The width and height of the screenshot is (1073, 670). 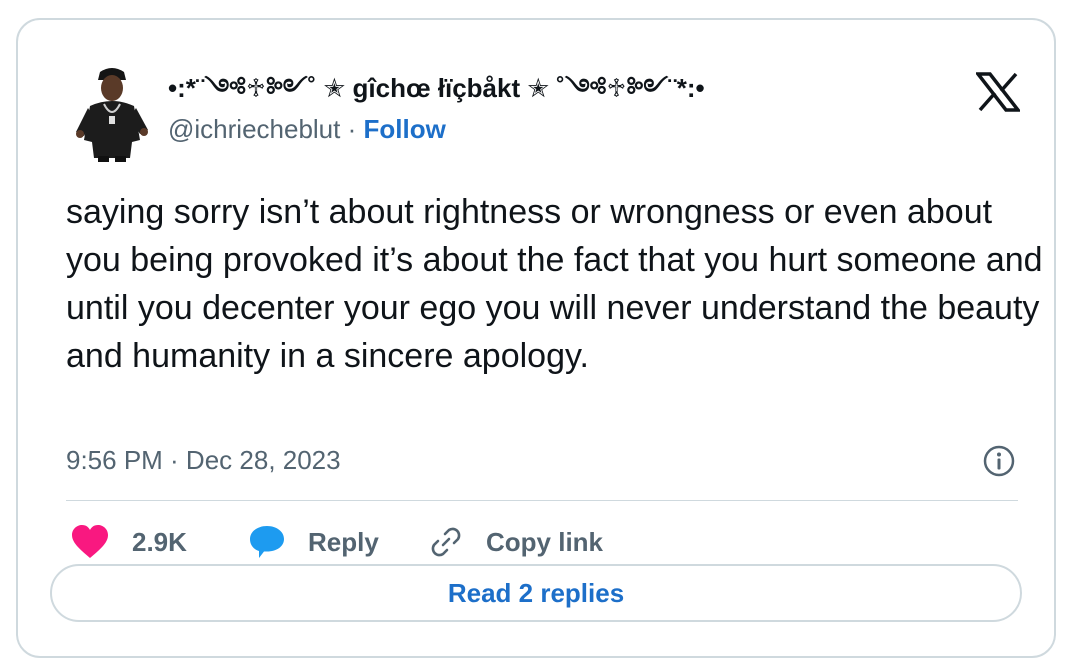 What do you see at coordinates (405, 129) in the screenshot?
I see `follow-button: Follow` at bounding box center [405, 129].